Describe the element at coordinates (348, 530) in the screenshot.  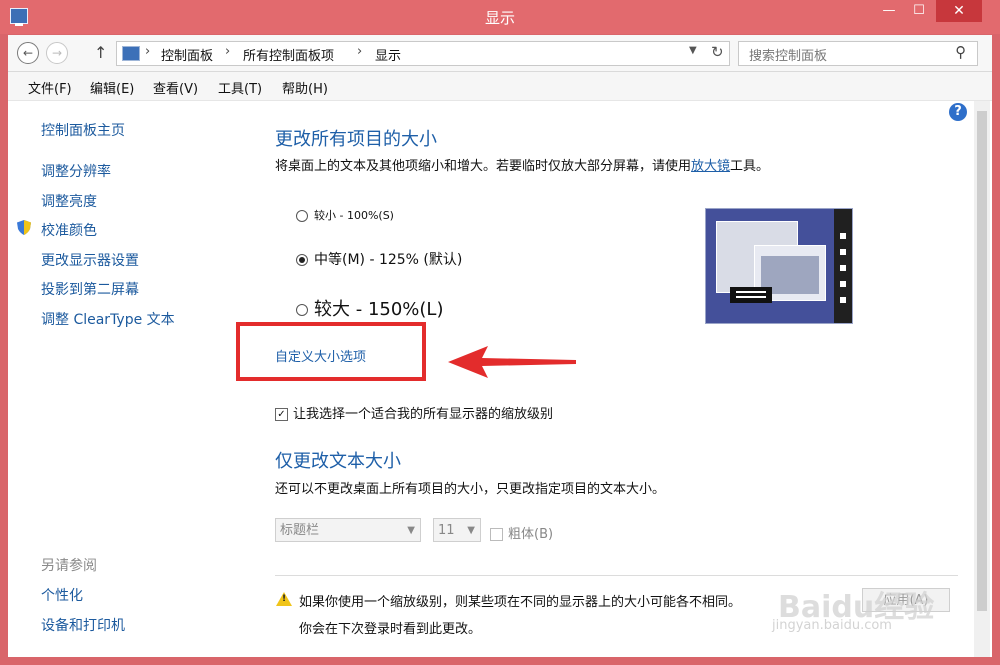
I see `text-item-select: 标题栏 ▼` at that location.